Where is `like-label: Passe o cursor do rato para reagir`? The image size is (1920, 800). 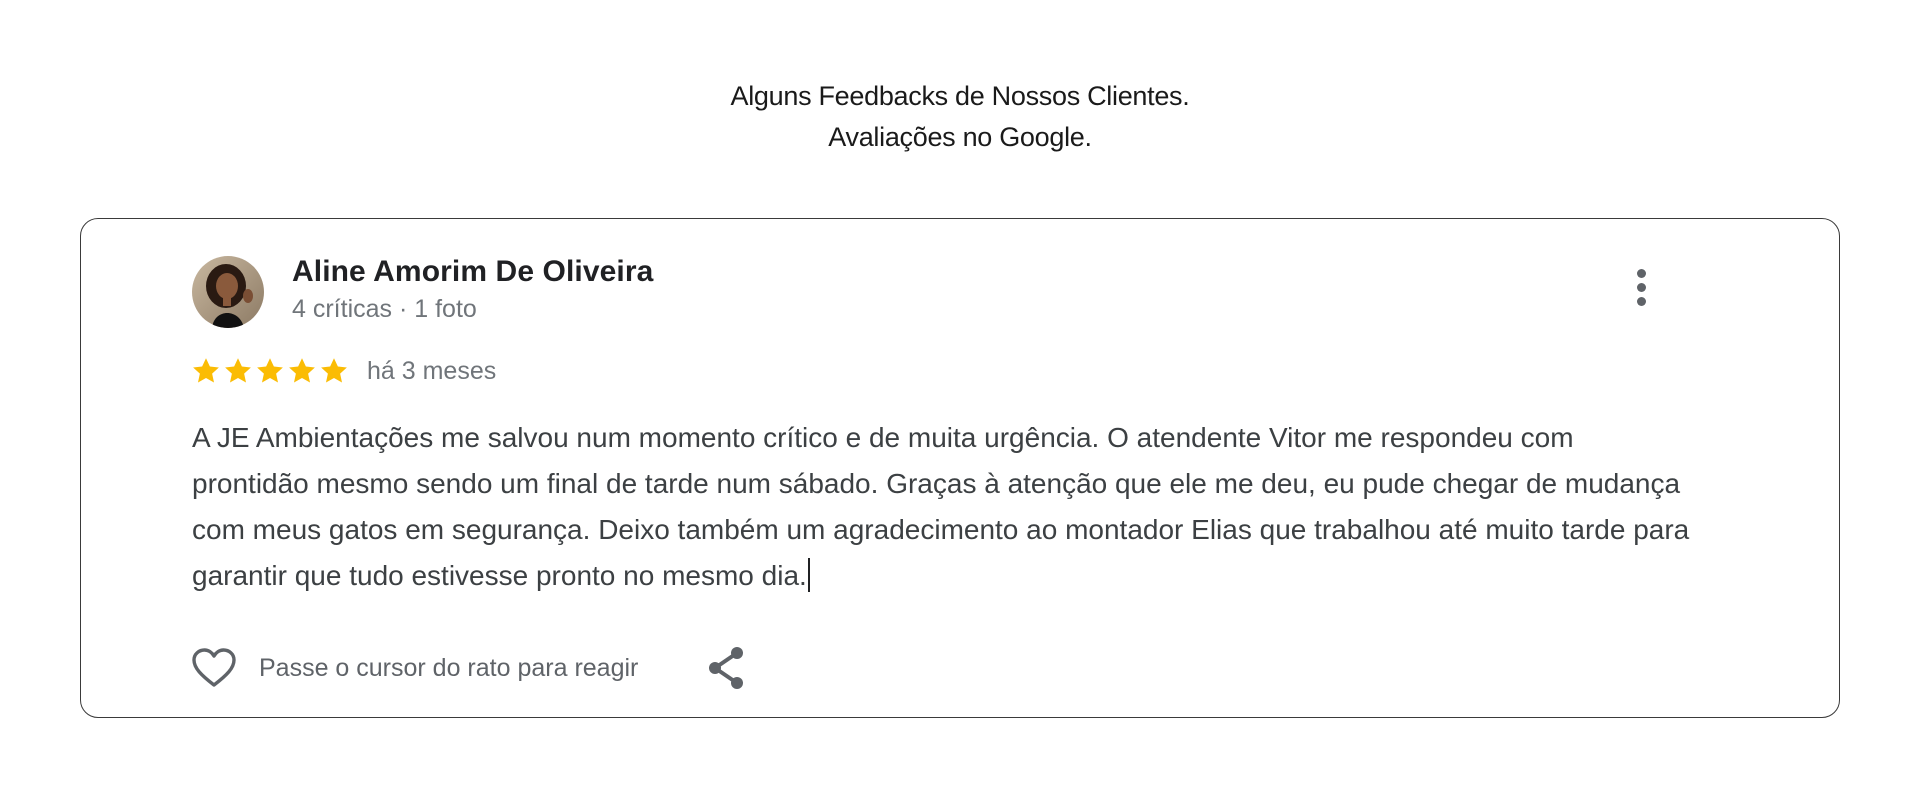
like-label: Passe o cursor do rato para reagir is located at coordinates (449, 667).